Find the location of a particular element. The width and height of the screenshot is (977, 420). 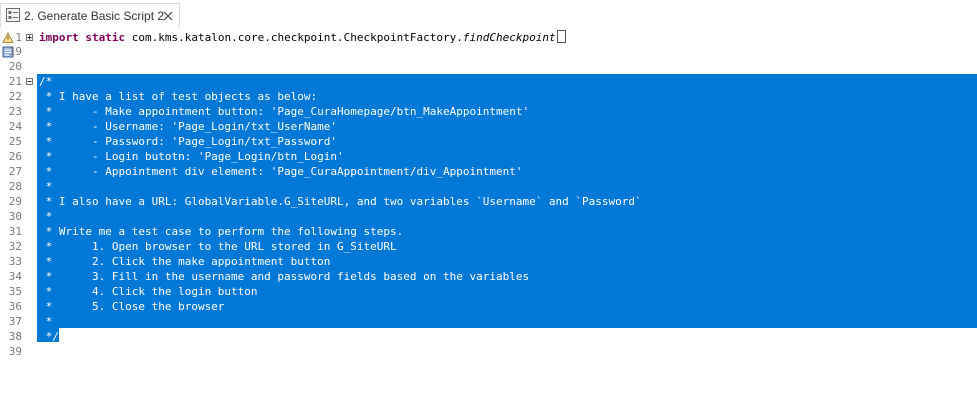

line-number: 24 is located at coordinates (15, 126).